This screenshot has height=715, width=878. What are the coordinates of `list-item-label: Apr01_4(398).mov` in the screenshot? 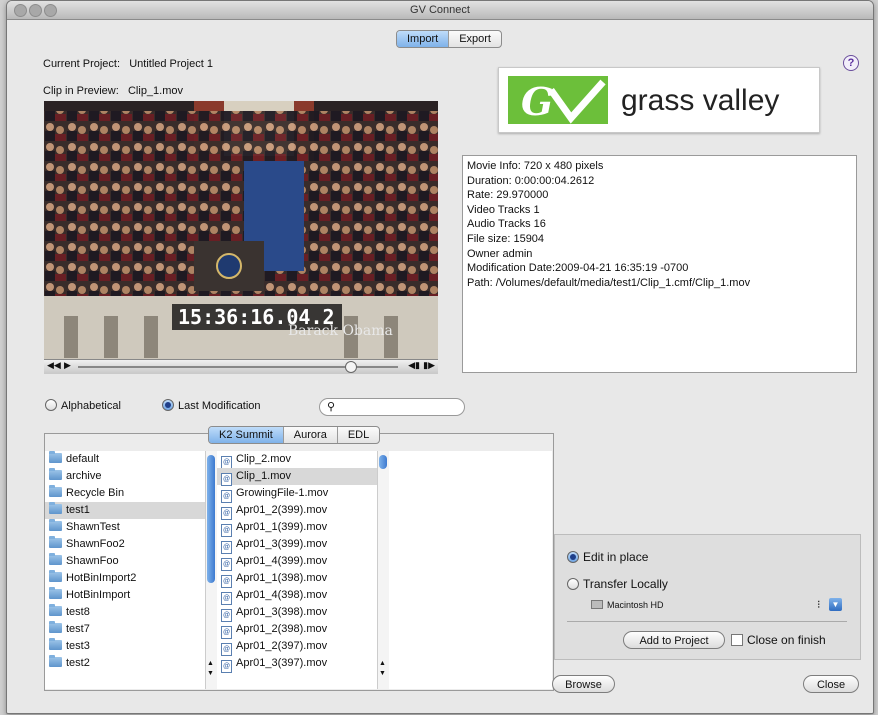 It's located at (282, 595).